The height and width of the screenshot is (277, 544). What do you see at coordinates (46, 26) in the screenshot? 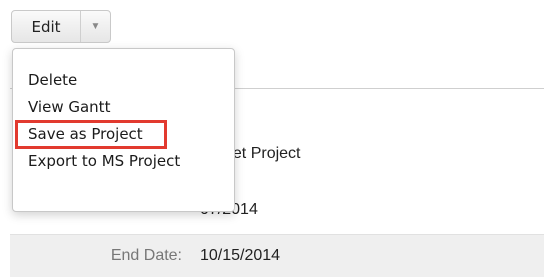
I see `edit-button: Edit` at bounding box center [46, 26].